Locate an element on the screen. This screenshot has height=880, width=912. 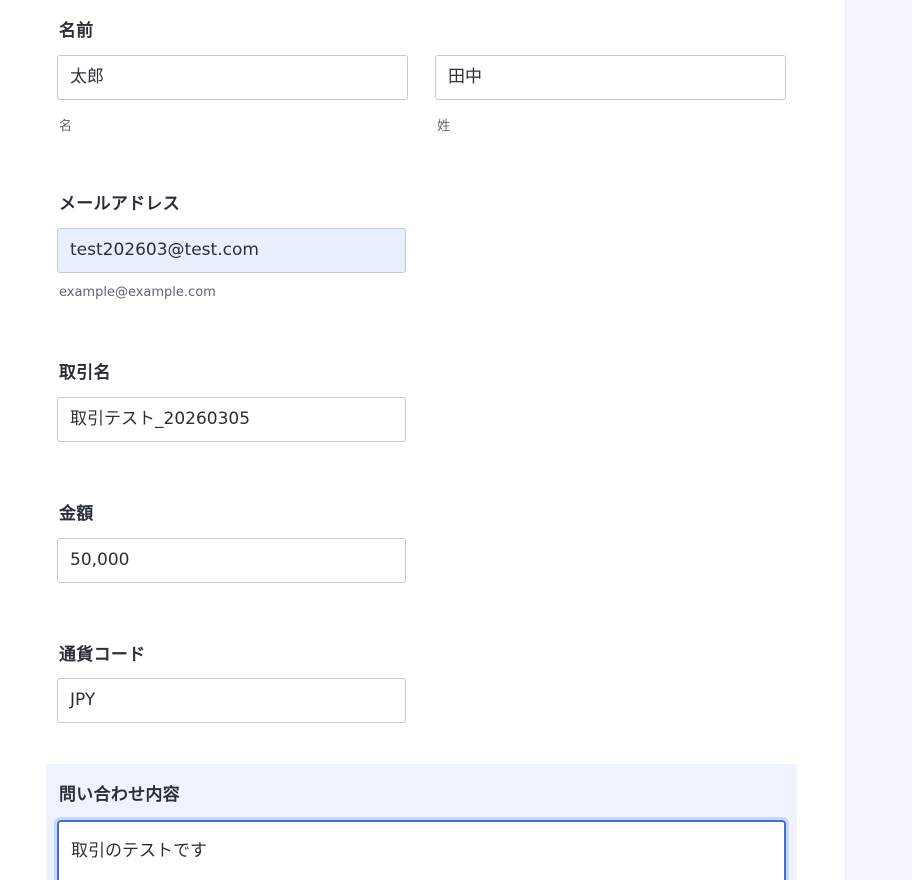
inquiry-label: 問い合わせ内容 is located at coordinates (120, 795).